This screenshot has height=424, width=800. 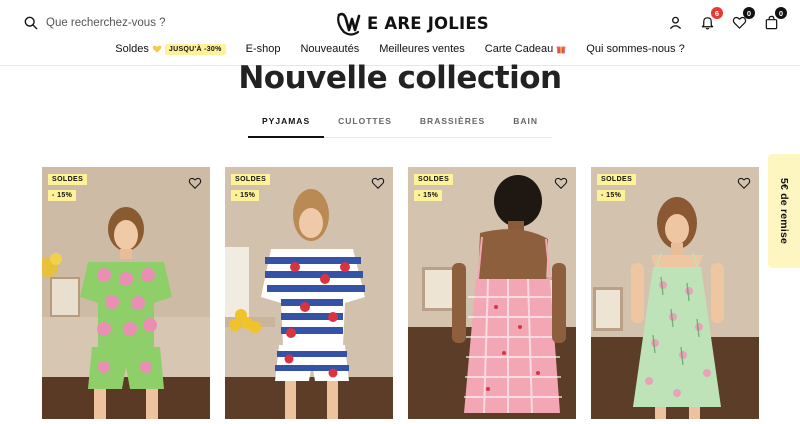 I want to click on logo-heart-w-icon, so click(x=349, y=24).